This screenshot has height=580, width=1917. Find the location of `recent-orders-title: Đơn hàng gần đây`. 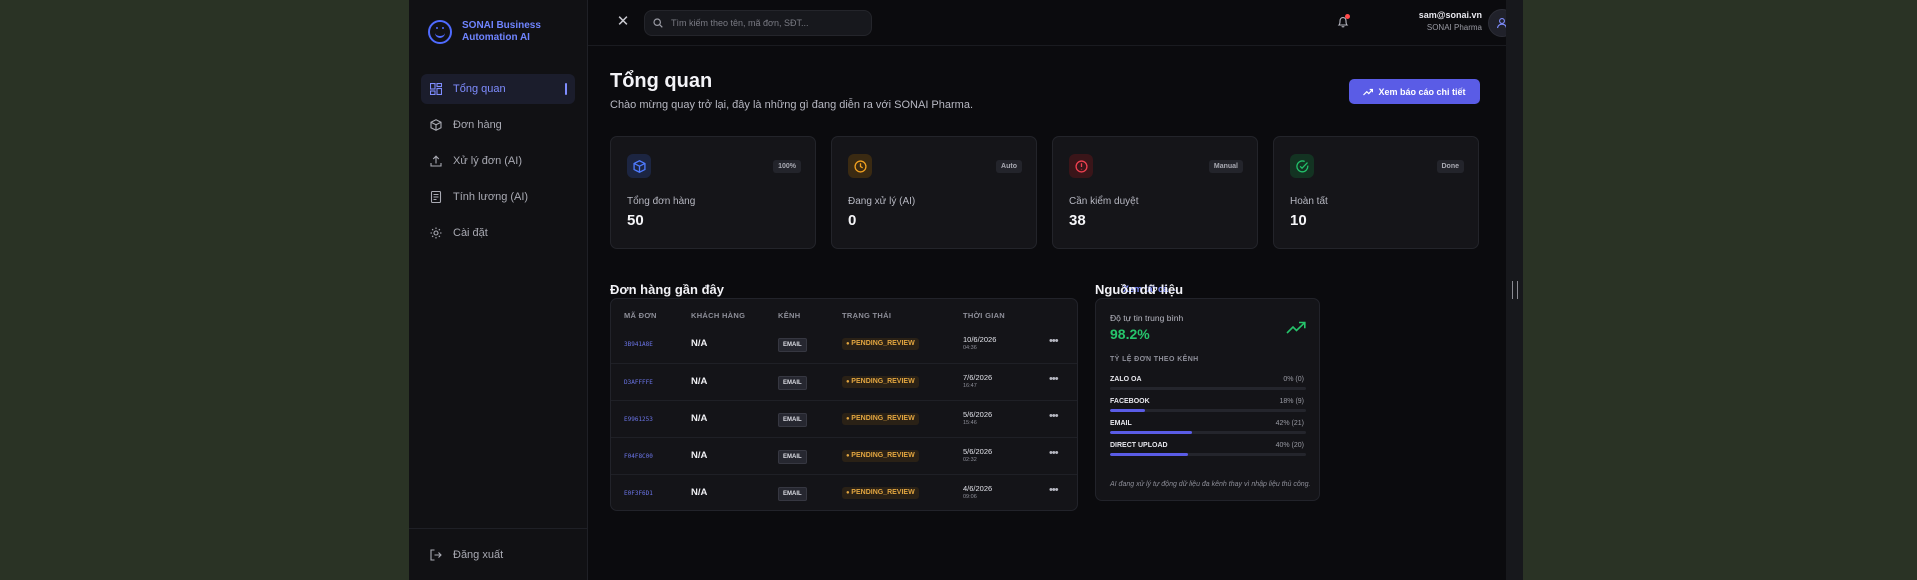

recent-orders-title: Đơn hàng gần đây is located at coordinates (667, 289).